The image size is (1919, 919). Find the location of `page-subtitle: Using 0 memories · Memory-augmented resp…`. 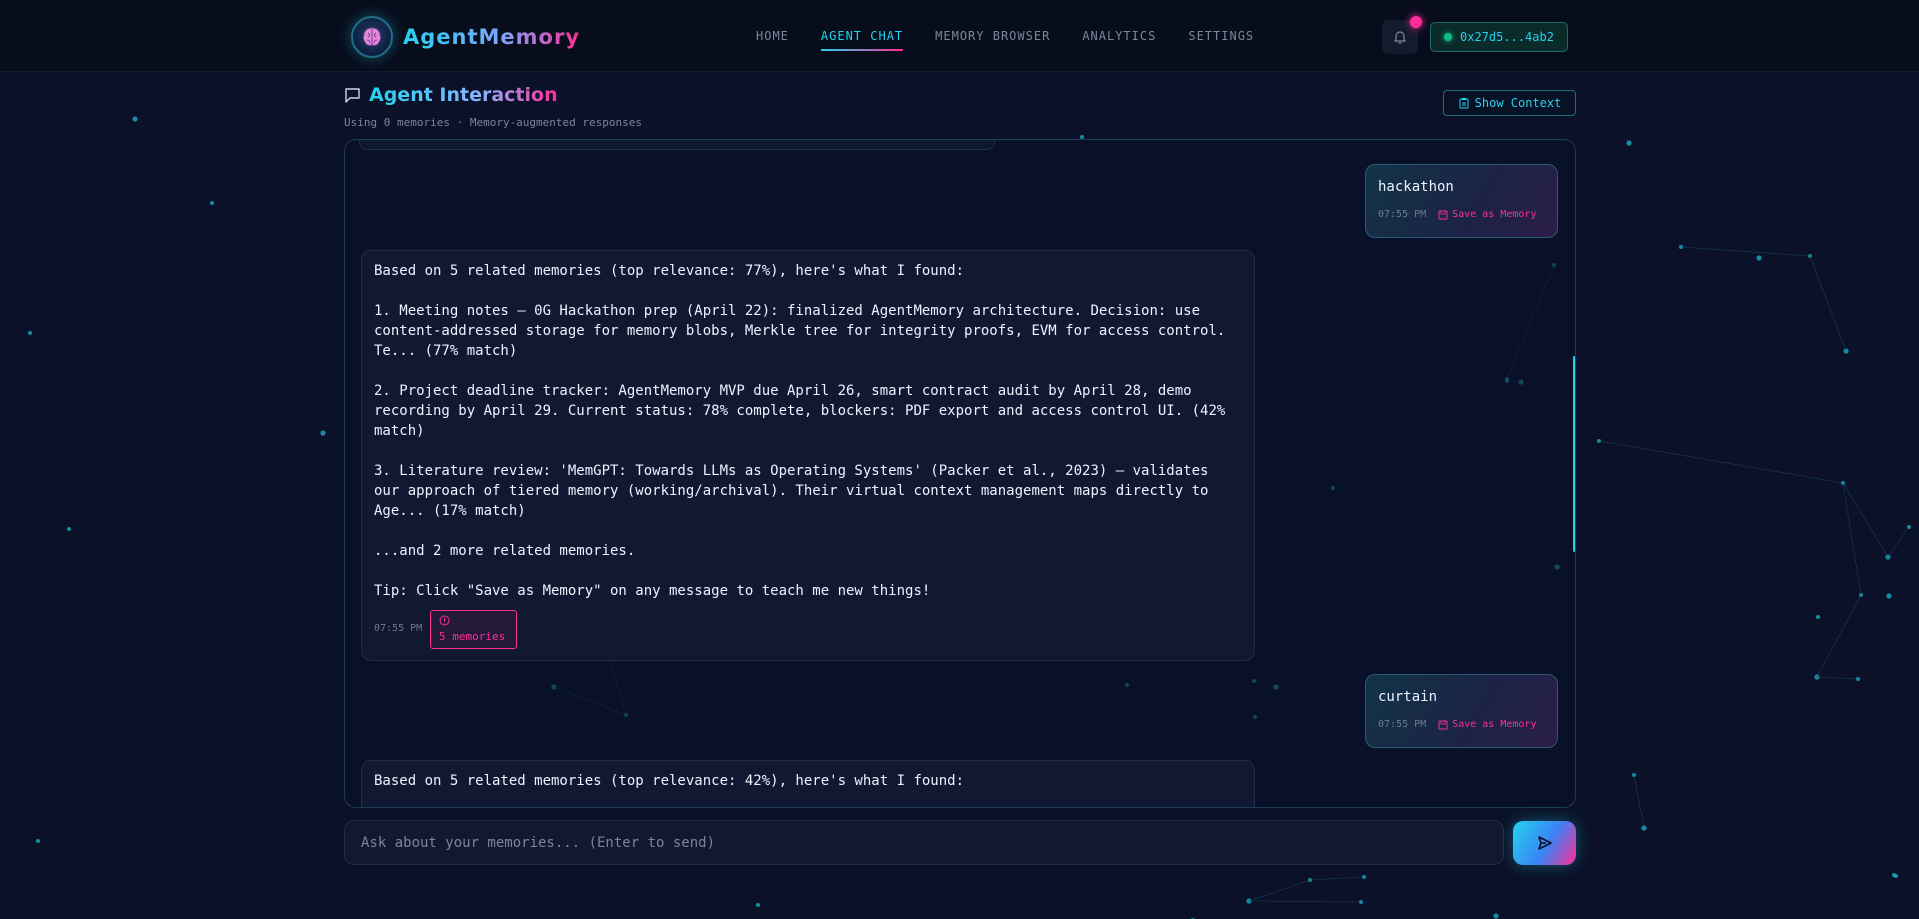

page-subtitle: Using 0 memories · Memory-augmented resp… is located at coordinates (493, 122).